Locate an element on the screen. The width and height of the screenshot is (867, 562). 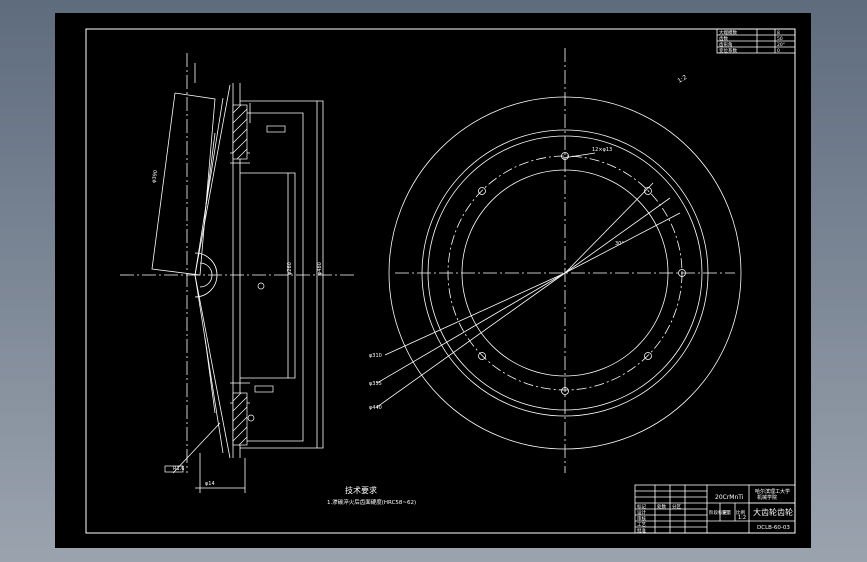
param-key-0: 大端模数 is located at coordinates (728, 32).